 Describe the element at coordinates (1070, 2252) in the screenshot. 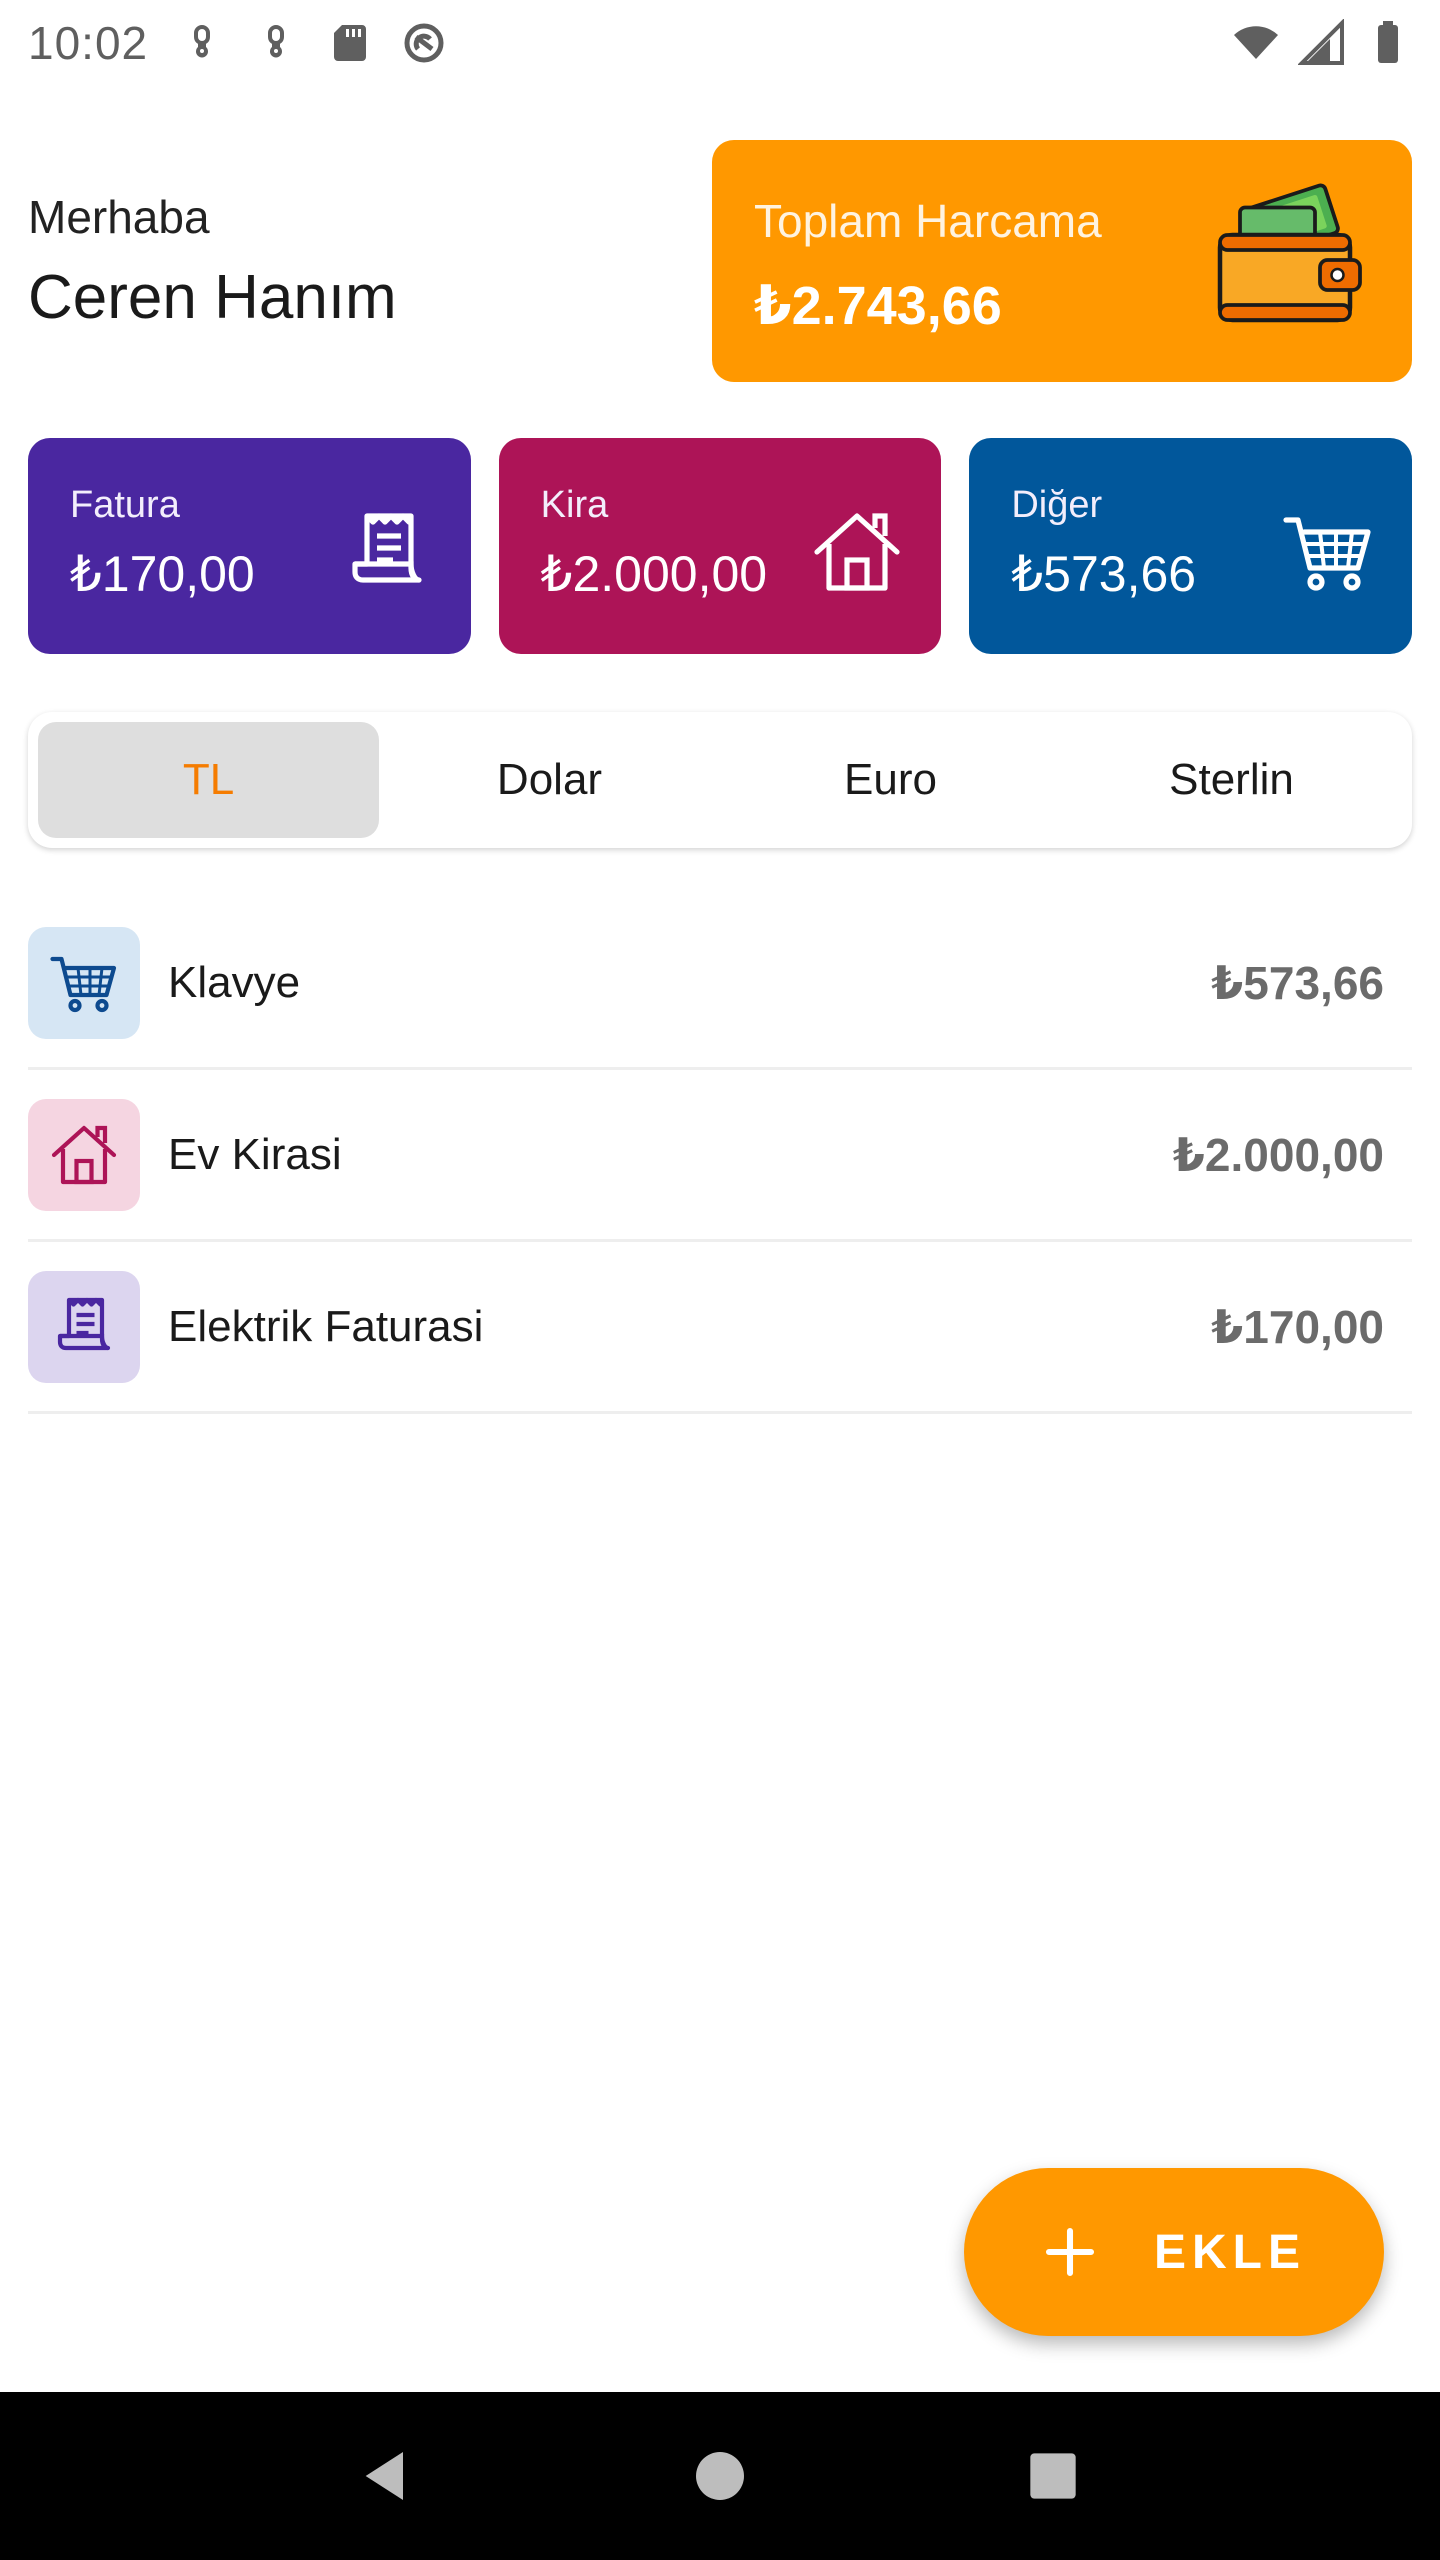

I see `plus-icon` at that location.